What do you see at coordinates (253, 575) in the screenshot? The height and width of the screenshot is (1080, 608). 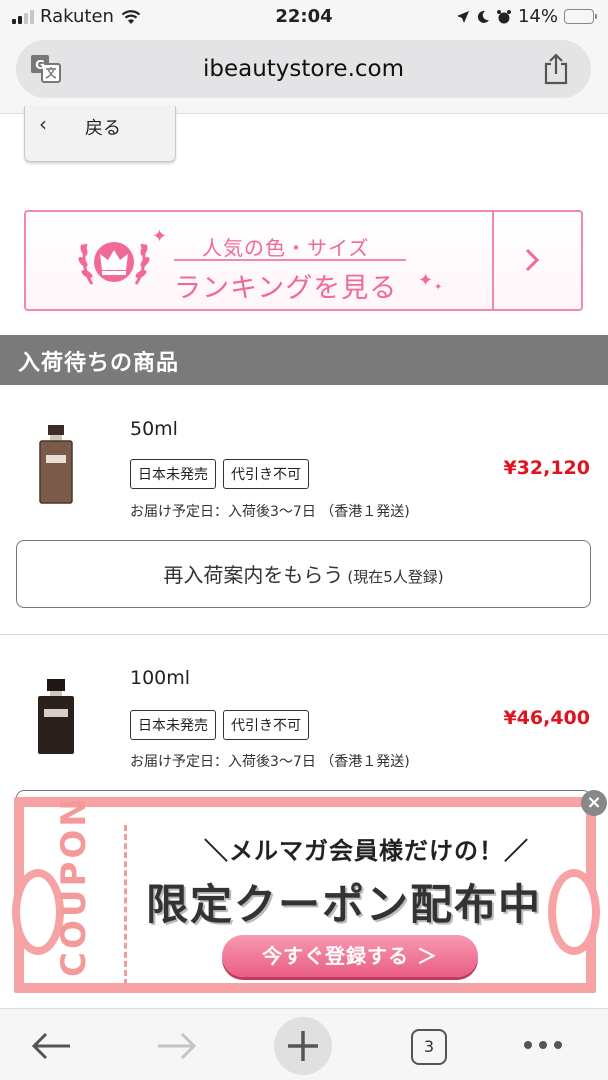 I see `restock-notify-label: 再入荷案内をもらう` at bounding box center [253, 575].